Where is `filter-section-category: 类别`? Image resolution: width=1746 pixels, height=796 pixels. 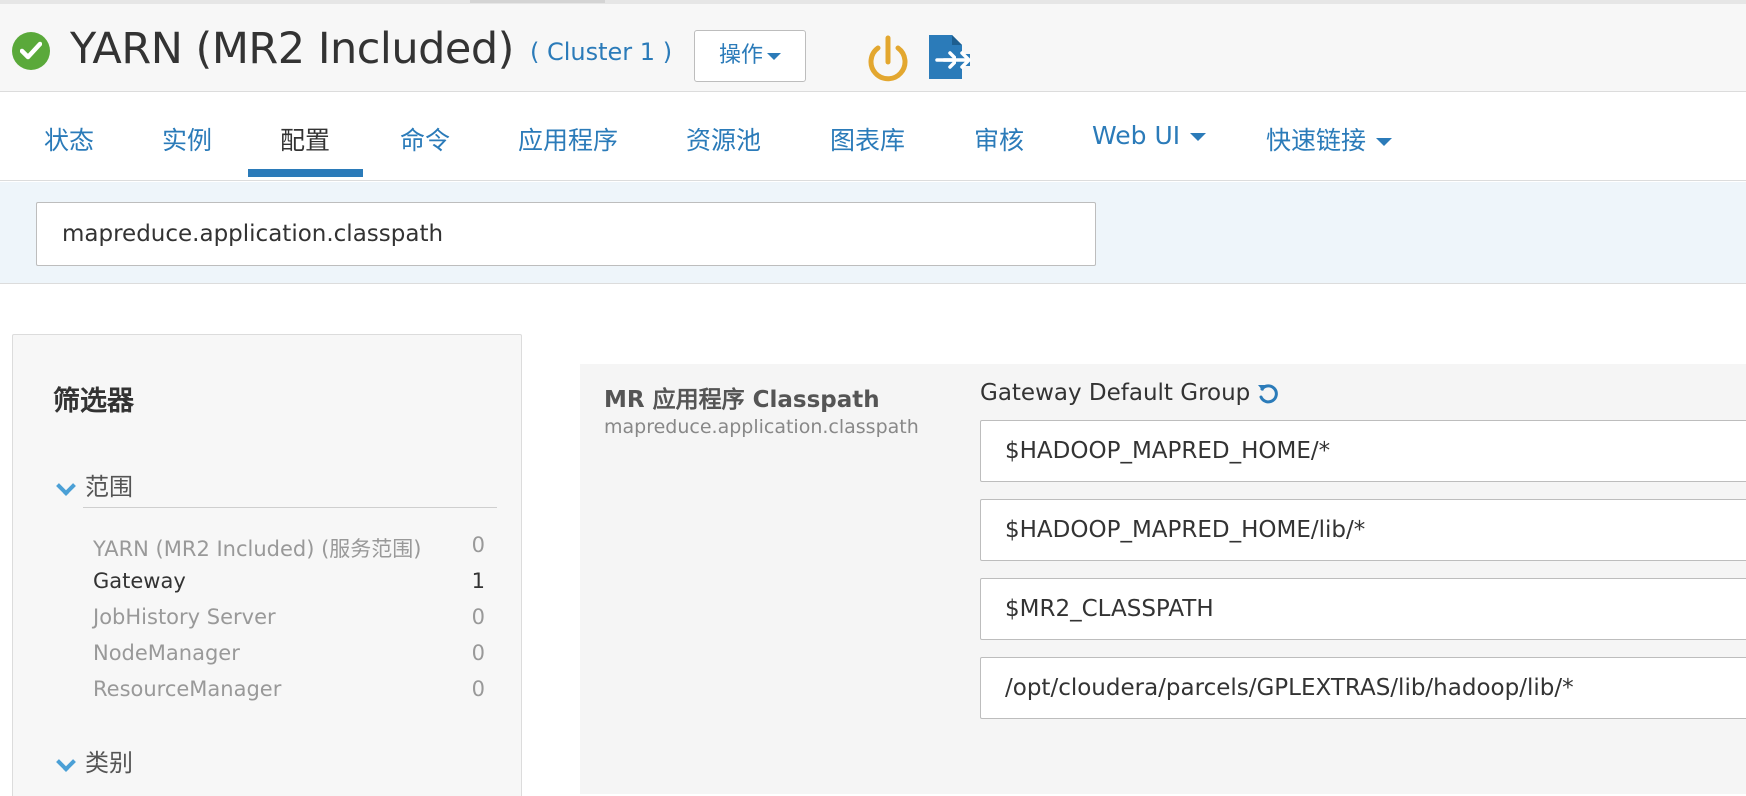 filter-section-category: 类别 is located at coordinates (93, 760).